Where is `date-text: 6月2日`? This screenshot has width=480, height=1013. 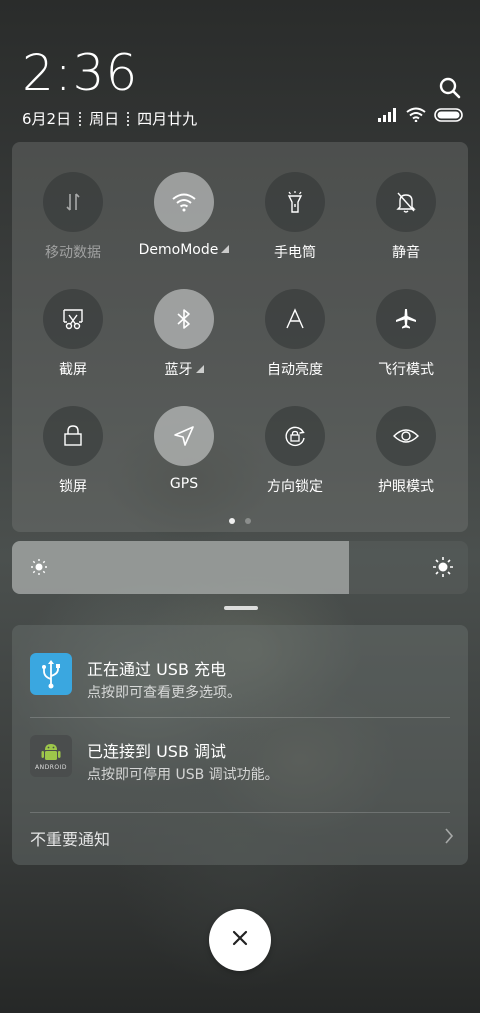
date-text: 6月2日 is located at coordinates (47, 119).